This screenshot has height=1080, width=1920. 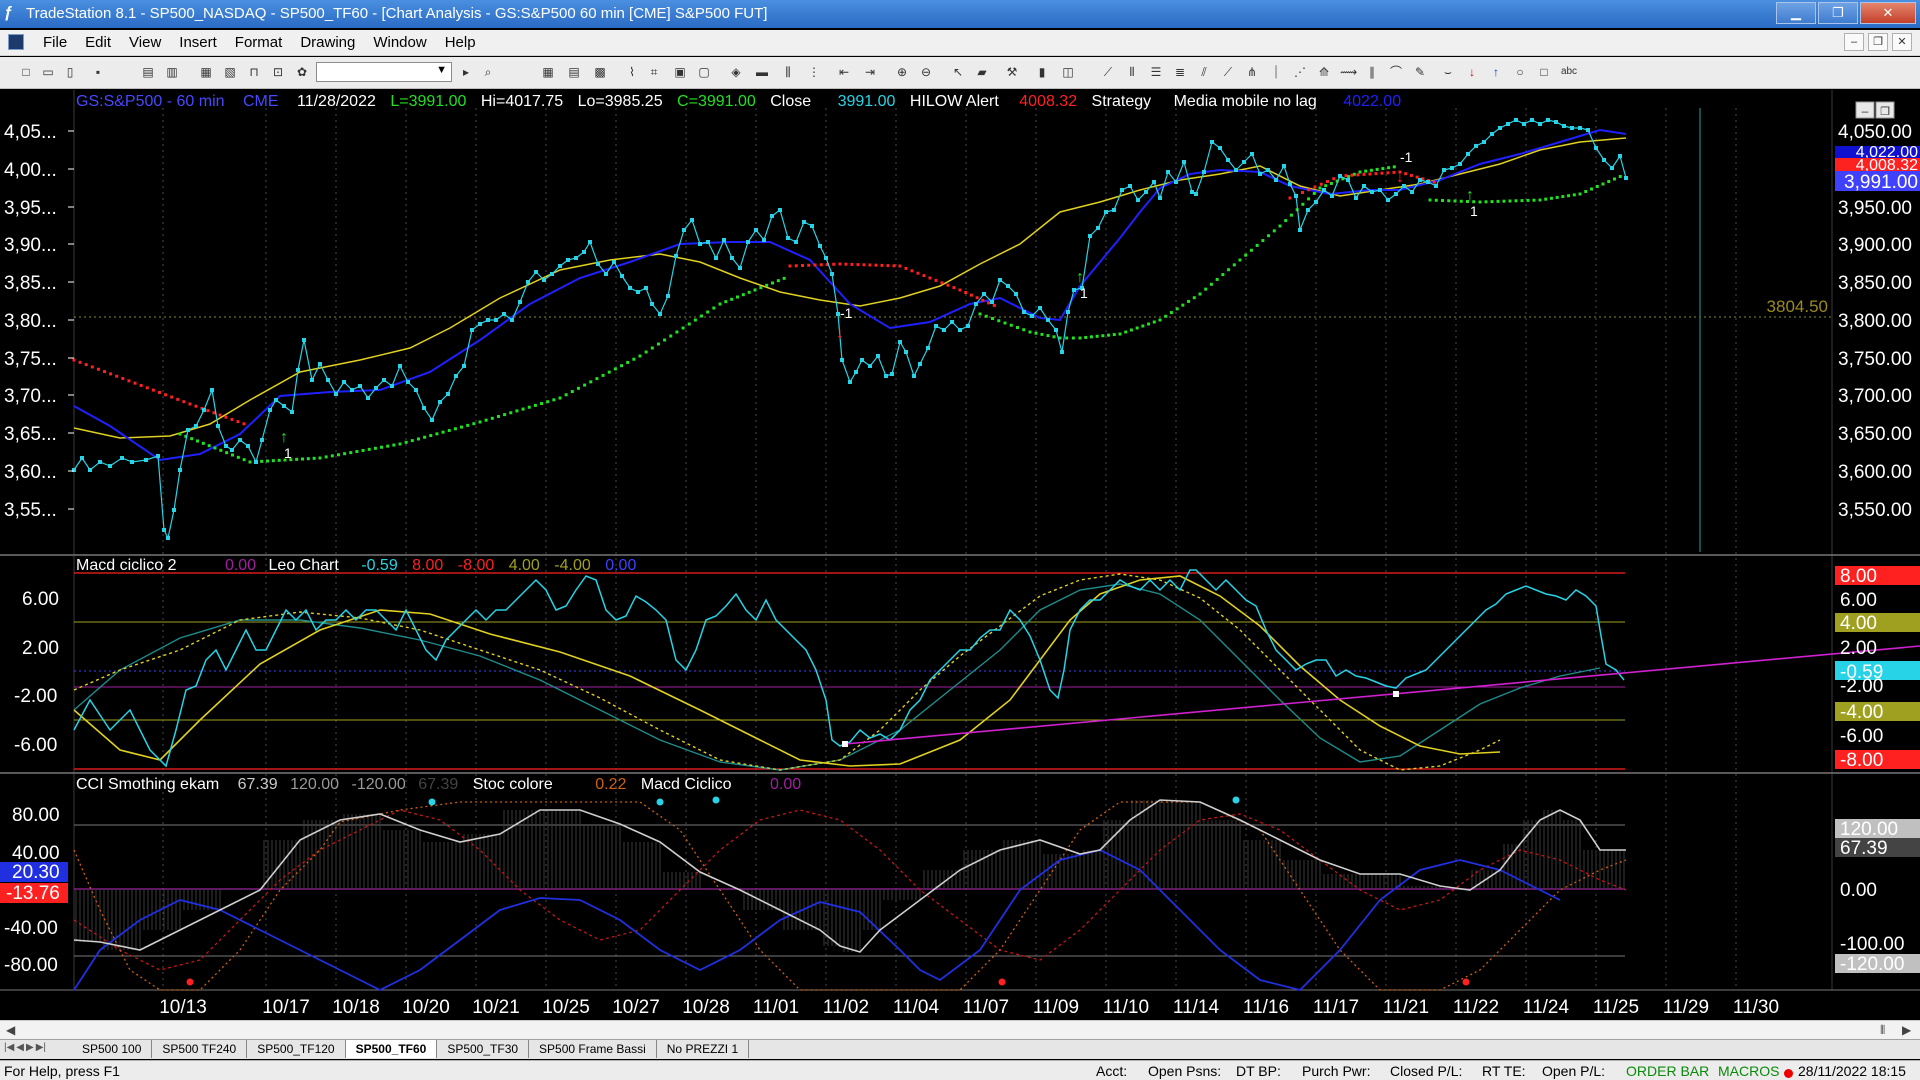 What do you see at coordinates (1888, 13) in the screenshot?
I see `close-button: ✕` at bounding box center [1888, 13].